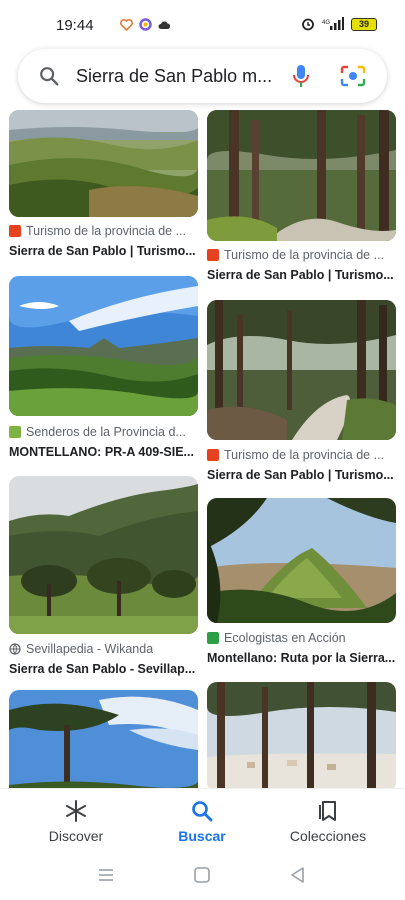 Image resolution: width=405 pixels, height=900 pixels. I want to click on asterisk-icon, so click(76, 811).